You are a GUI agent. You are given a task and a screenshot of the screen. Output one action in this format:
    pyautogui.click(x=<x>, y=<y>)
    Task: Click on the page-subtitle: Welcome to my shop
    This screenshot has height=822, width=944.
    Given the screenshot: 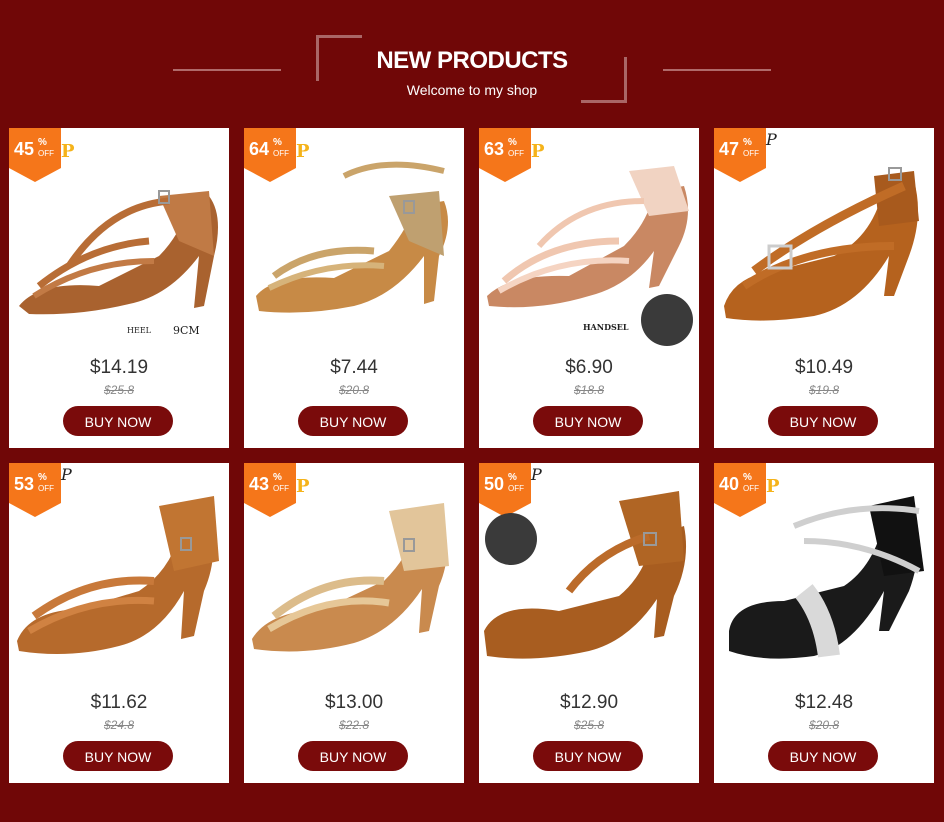 What is the action you would take?
    pyautogui.click(x=472, y=90)
    